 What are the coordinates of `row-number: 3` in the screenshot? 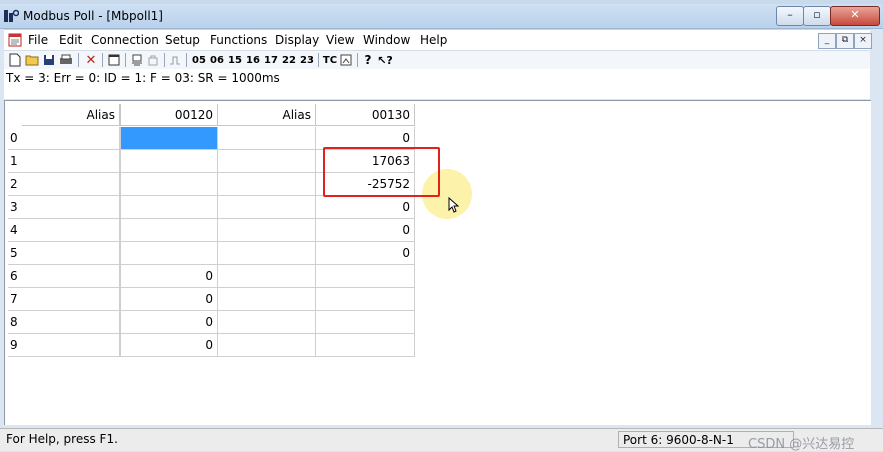 It's located at (15, 207).